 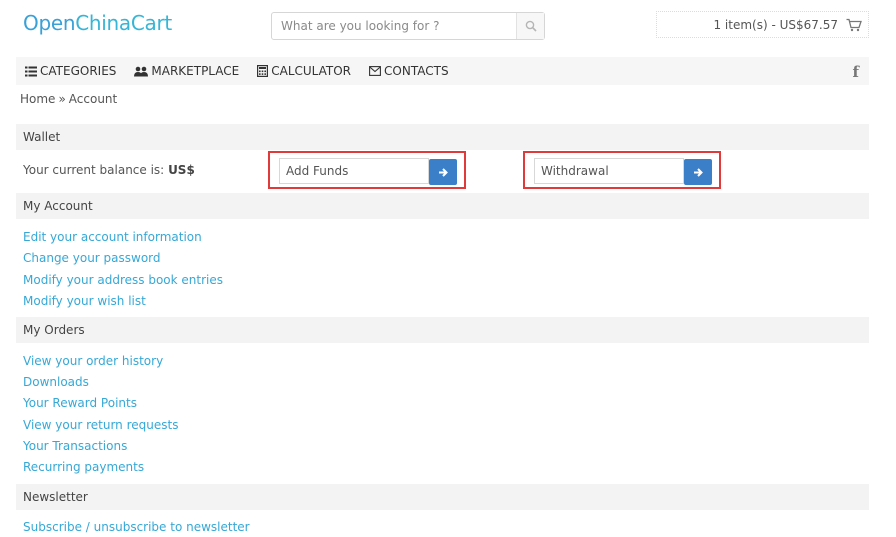 What do you see at coordinates (394, 26) in the screenshot?
I see `search-input` at bounding box center [394, 26].